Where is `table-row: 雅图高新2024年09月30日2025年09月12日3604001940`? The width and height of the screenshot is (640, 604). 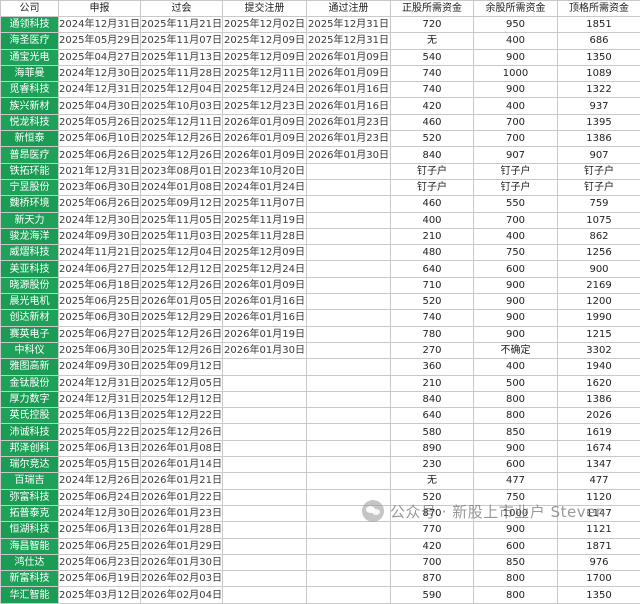 table-row: 雅图高新2024年09月30日2025年09月12日3604001940 is located at coordinates (320, 367).